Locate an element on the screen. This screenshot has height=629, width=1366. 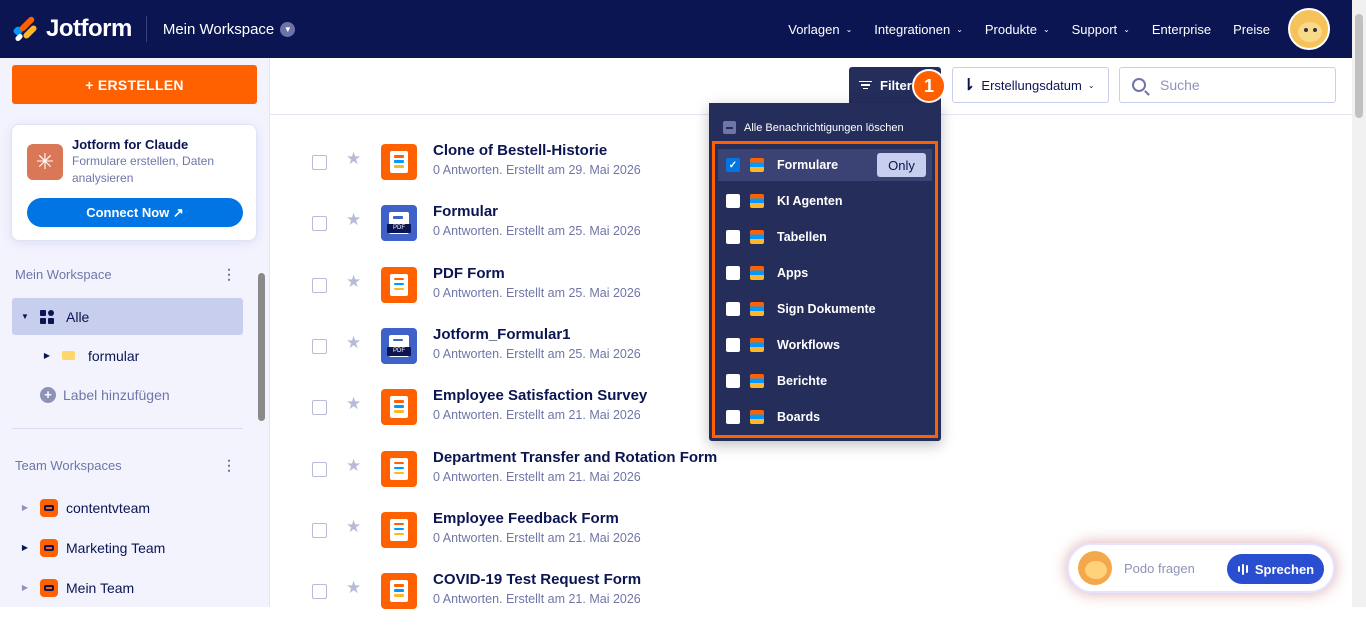
speak-button: Sprechen is located at coordinates (1275, 569).